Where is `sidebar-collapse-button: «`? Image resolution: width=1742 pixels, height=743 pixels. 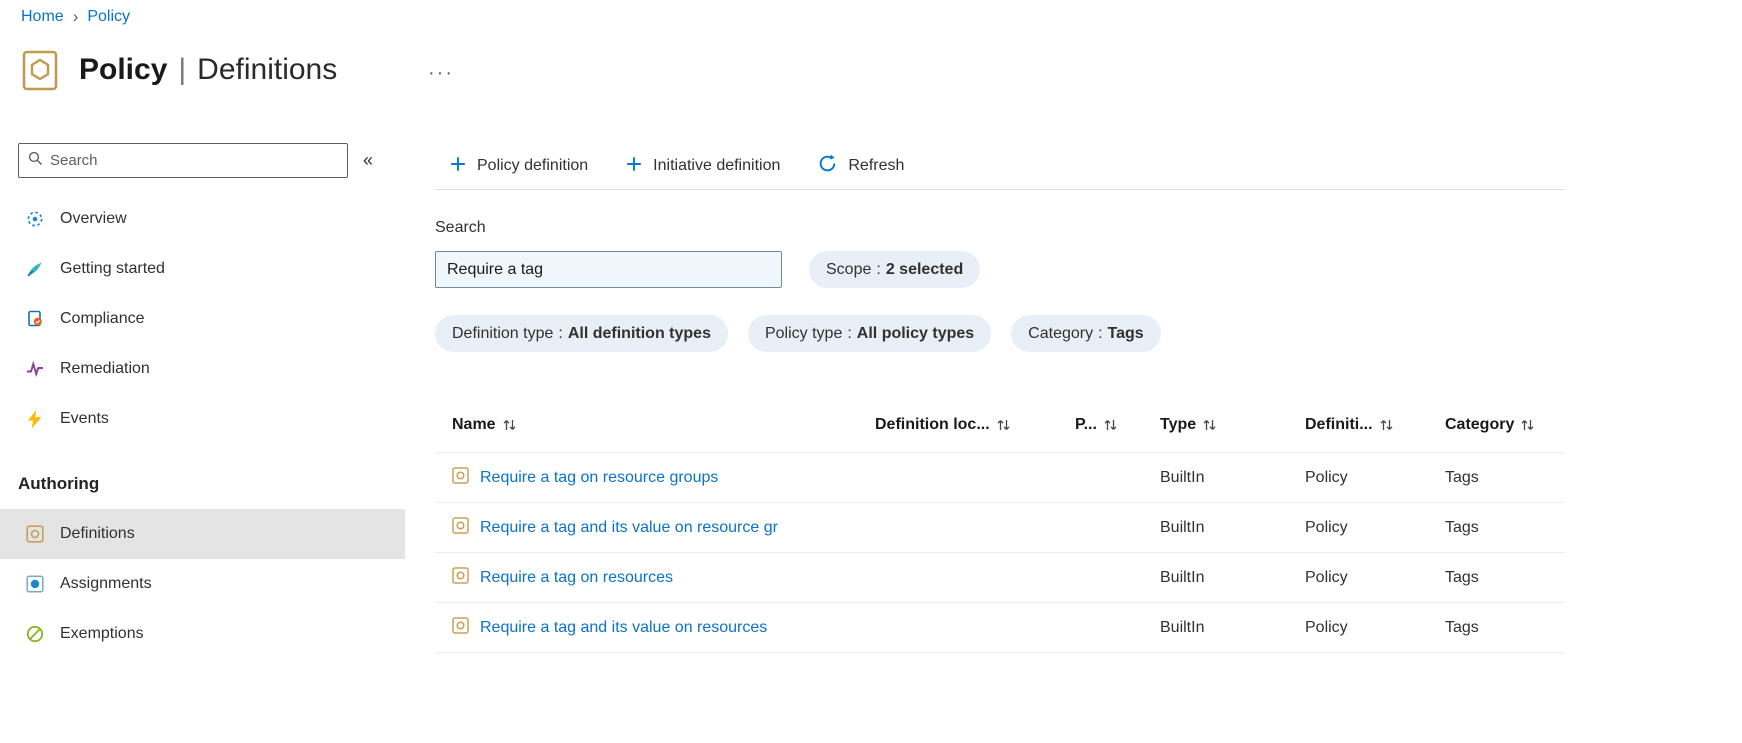
sidebar-collapse-button: « is located at coordinates (368, 160).